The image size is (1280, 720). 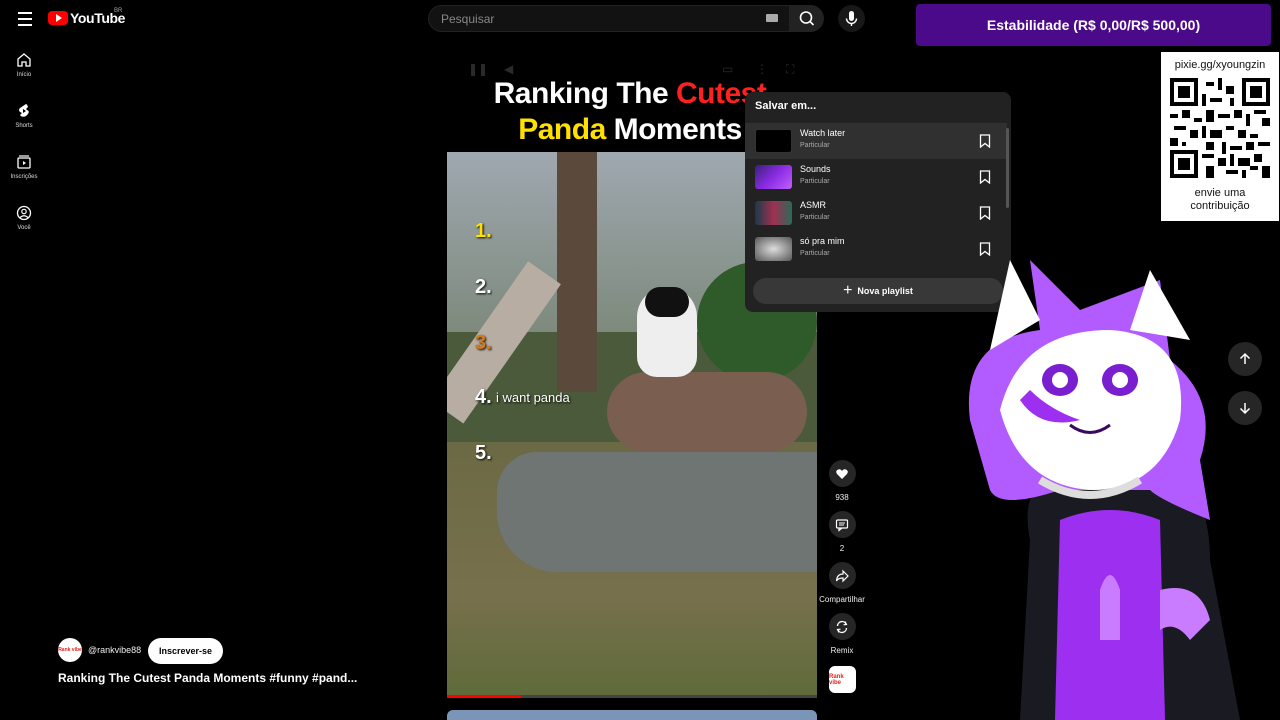 I want to click on comments-button: 2, so click(x=842, y=532).